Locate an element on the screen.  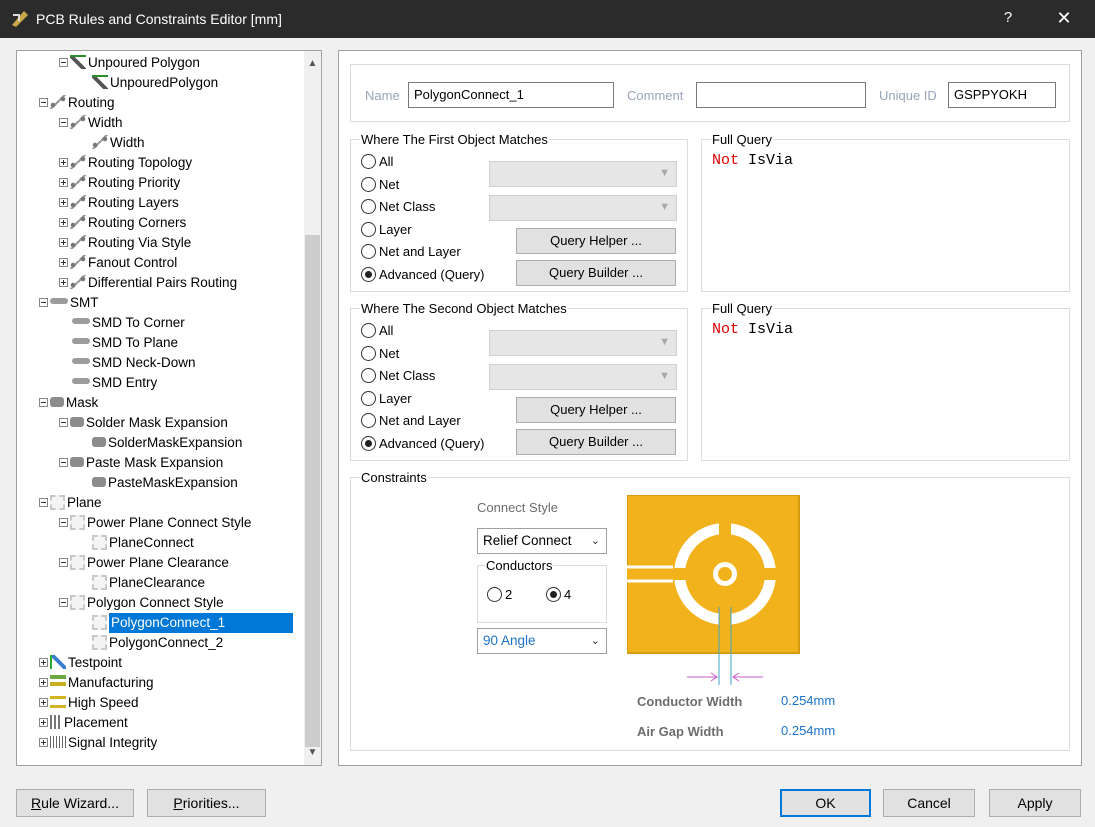
tree-scrollbar: ▲ ▼ is located at coordinates (312, 408).